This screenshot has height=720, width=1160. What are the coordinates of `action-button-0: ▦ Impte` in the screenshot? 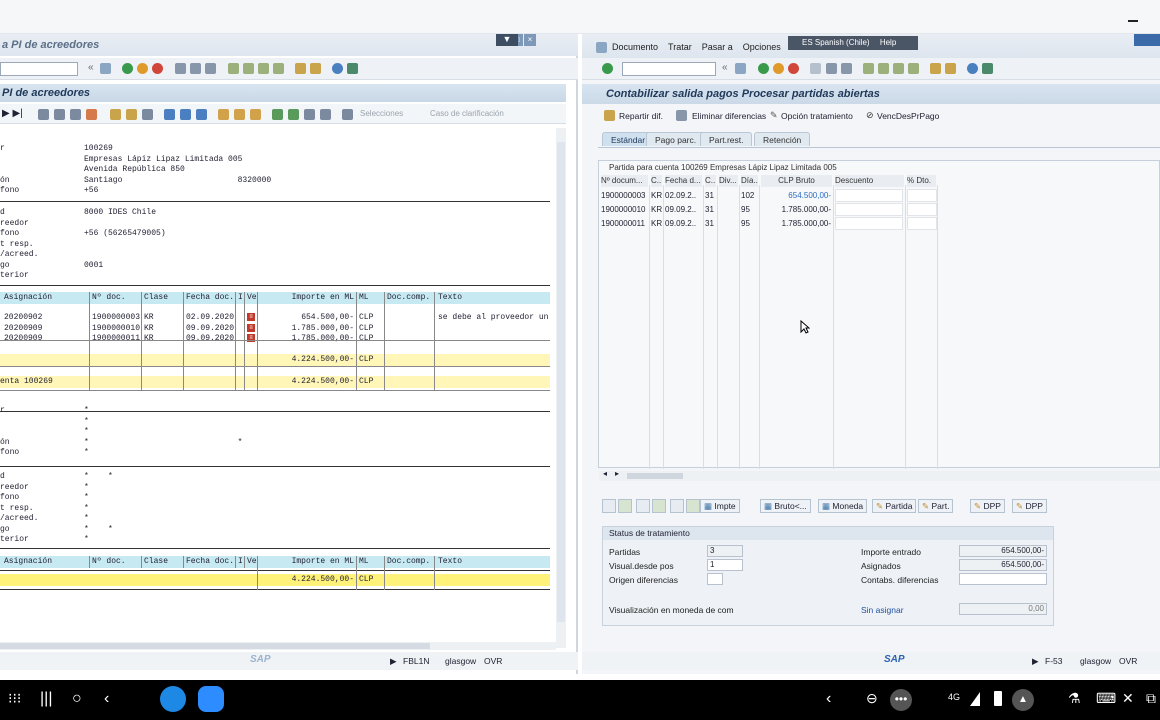 It's located at (720, 506).